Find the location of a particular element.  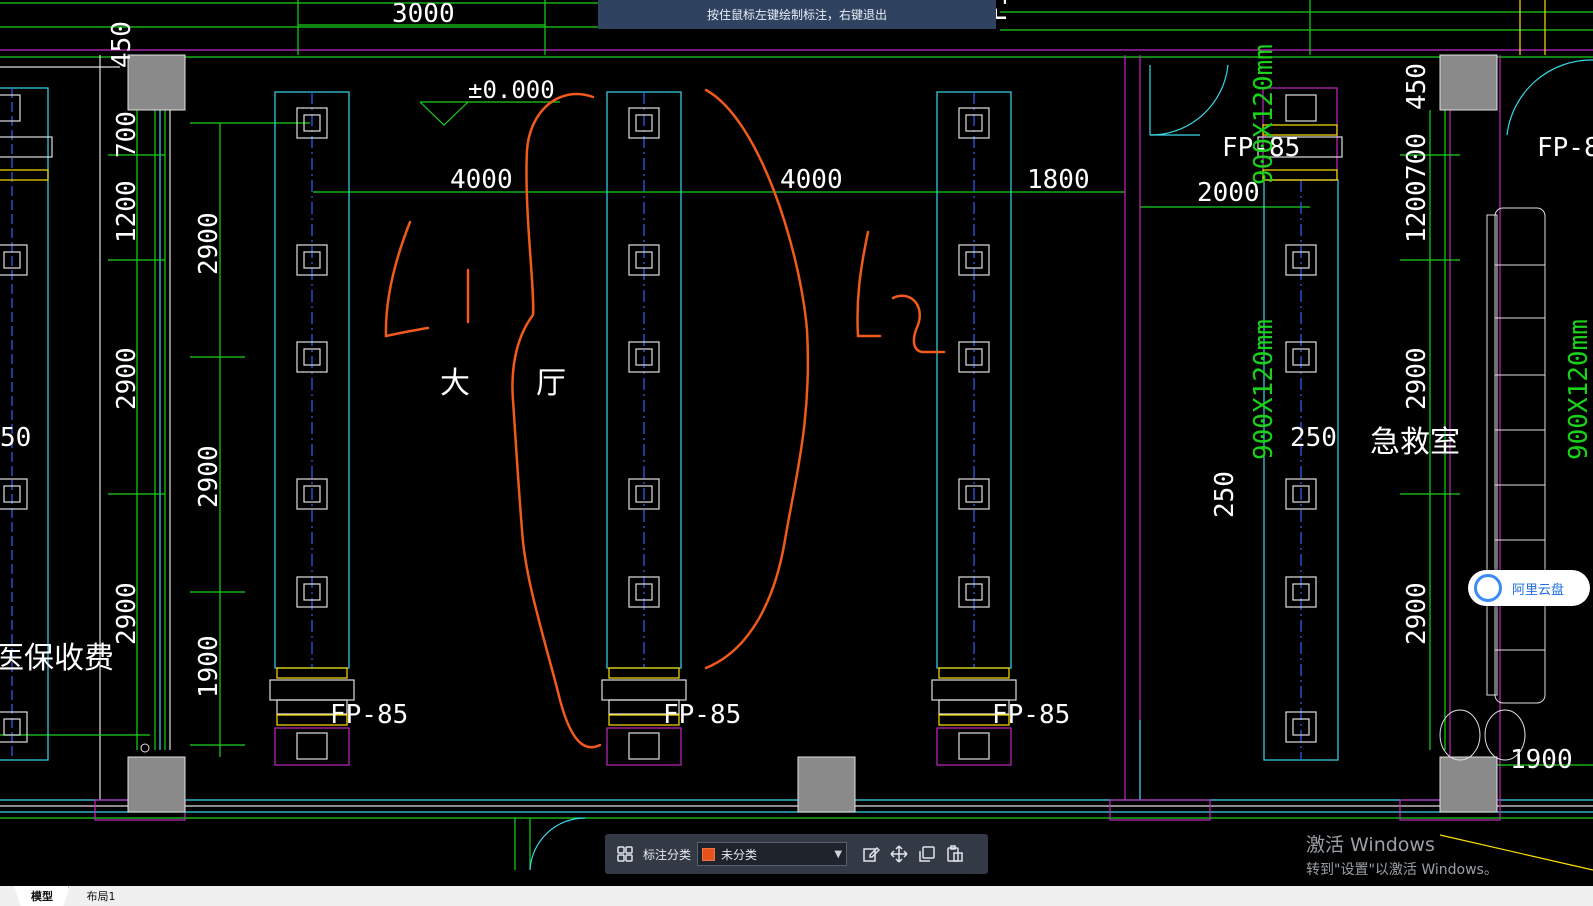

copy-icon is located at coordinates (927, 854).